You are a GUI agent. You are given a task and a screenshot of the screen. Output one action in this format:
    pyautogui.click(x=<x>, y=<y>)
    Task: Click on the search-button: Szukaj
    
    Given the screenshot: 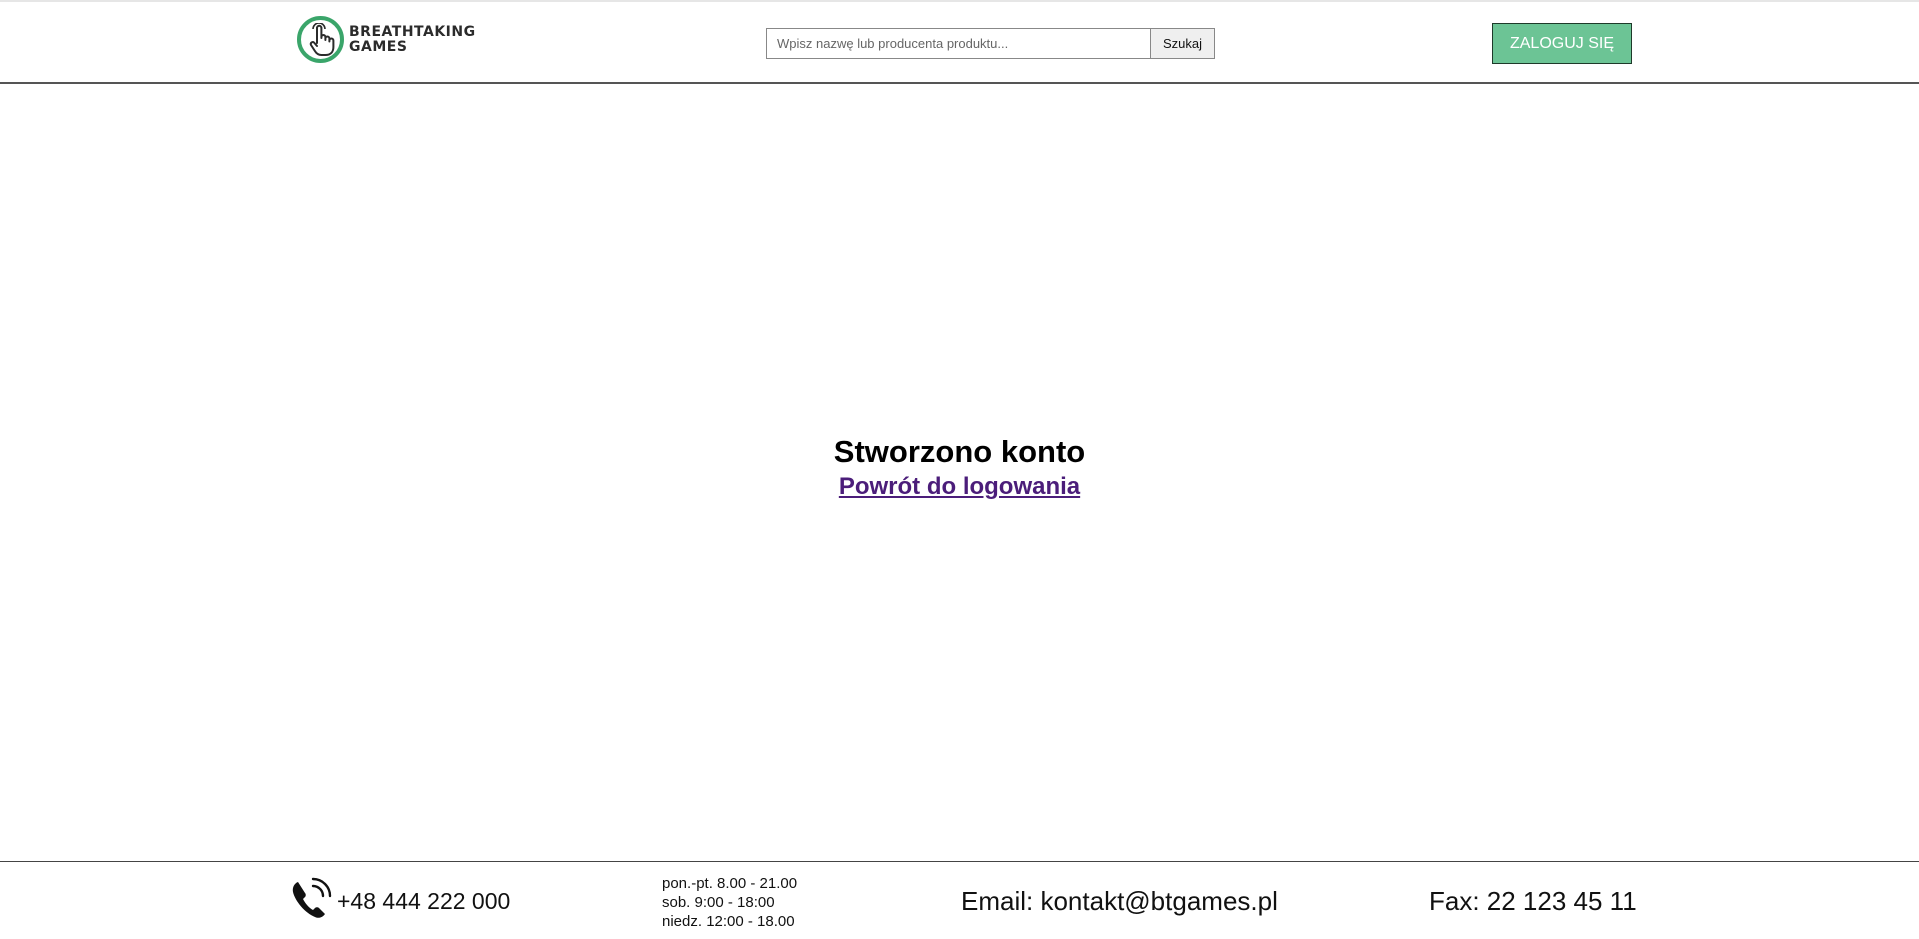 What is the action you would take?
    pyautogui.click(x=1182, y=43)
    